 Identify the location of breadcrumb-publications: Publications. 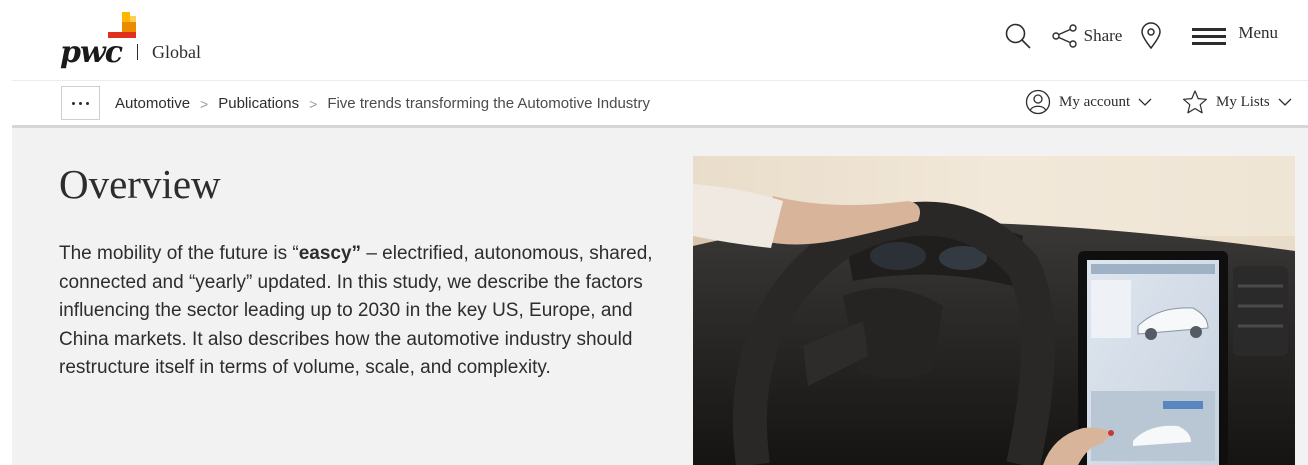
(258, 103).